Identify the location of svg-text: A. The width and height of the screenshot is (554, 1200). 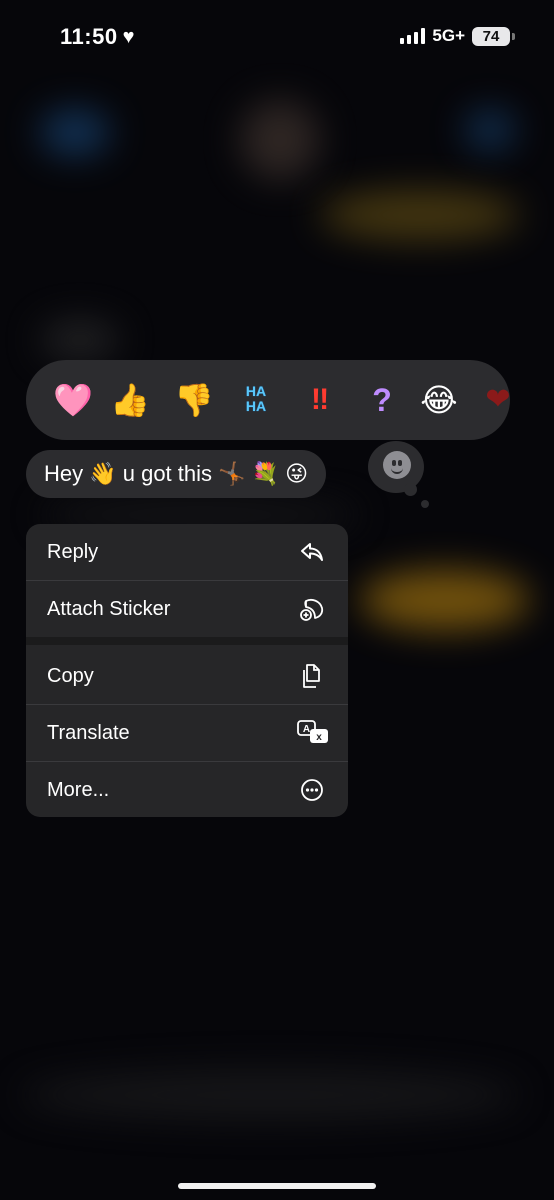
(306, 729).